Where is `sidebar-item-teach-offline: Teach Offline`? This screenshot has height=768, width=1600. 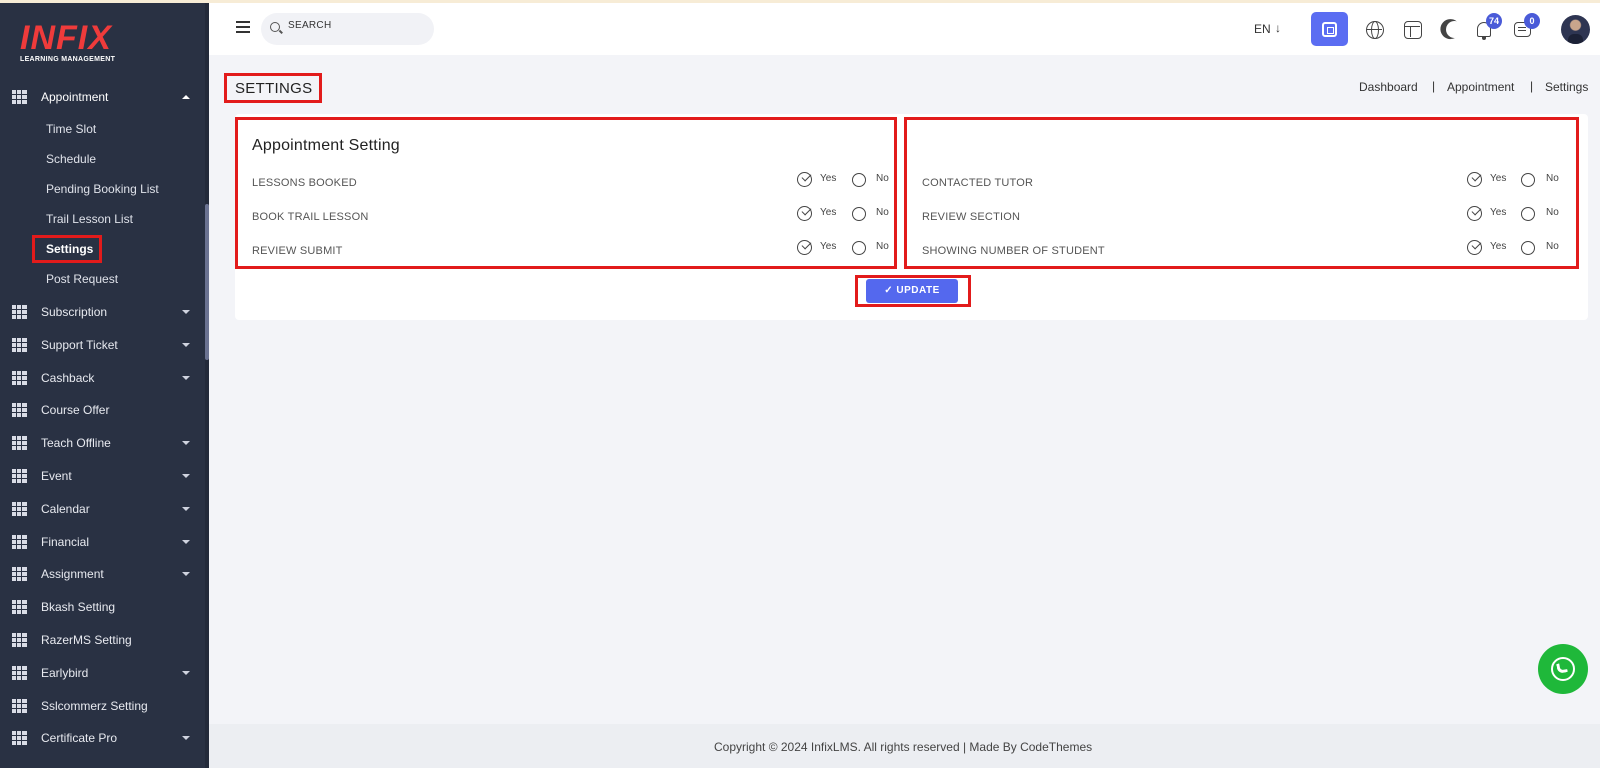
sidebar-item-teach-offline: Teach Offline is located at coordinates (102, 443).